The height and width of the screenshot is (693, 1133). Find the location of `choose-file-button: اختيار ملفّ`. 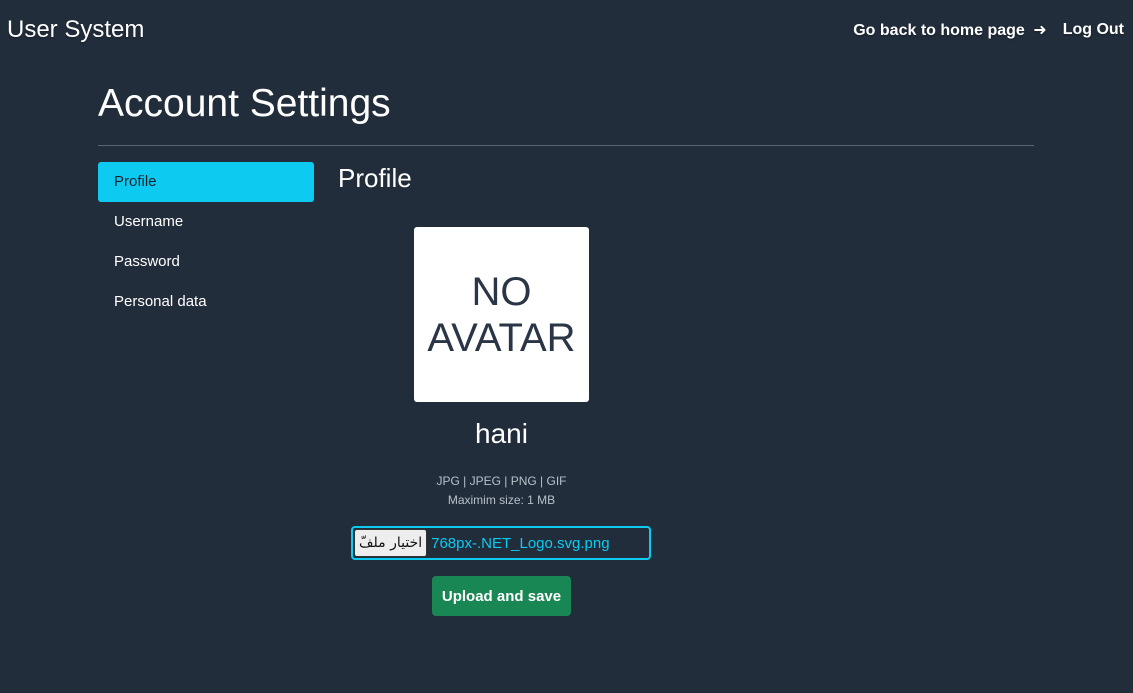

choose-file-button: اختيار ملفّ is located at coordinates (391, 543).